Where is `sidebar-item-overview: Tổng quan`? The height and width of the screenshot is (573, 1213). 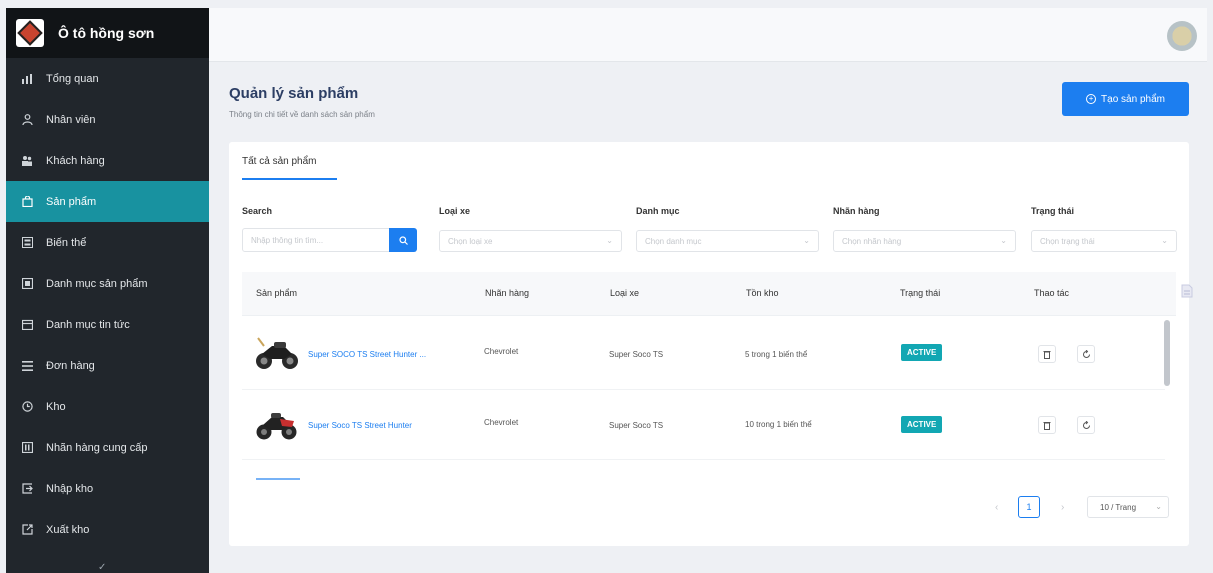 sidebar-item-overview: Tổng quan is located at coordinates (107, 78).